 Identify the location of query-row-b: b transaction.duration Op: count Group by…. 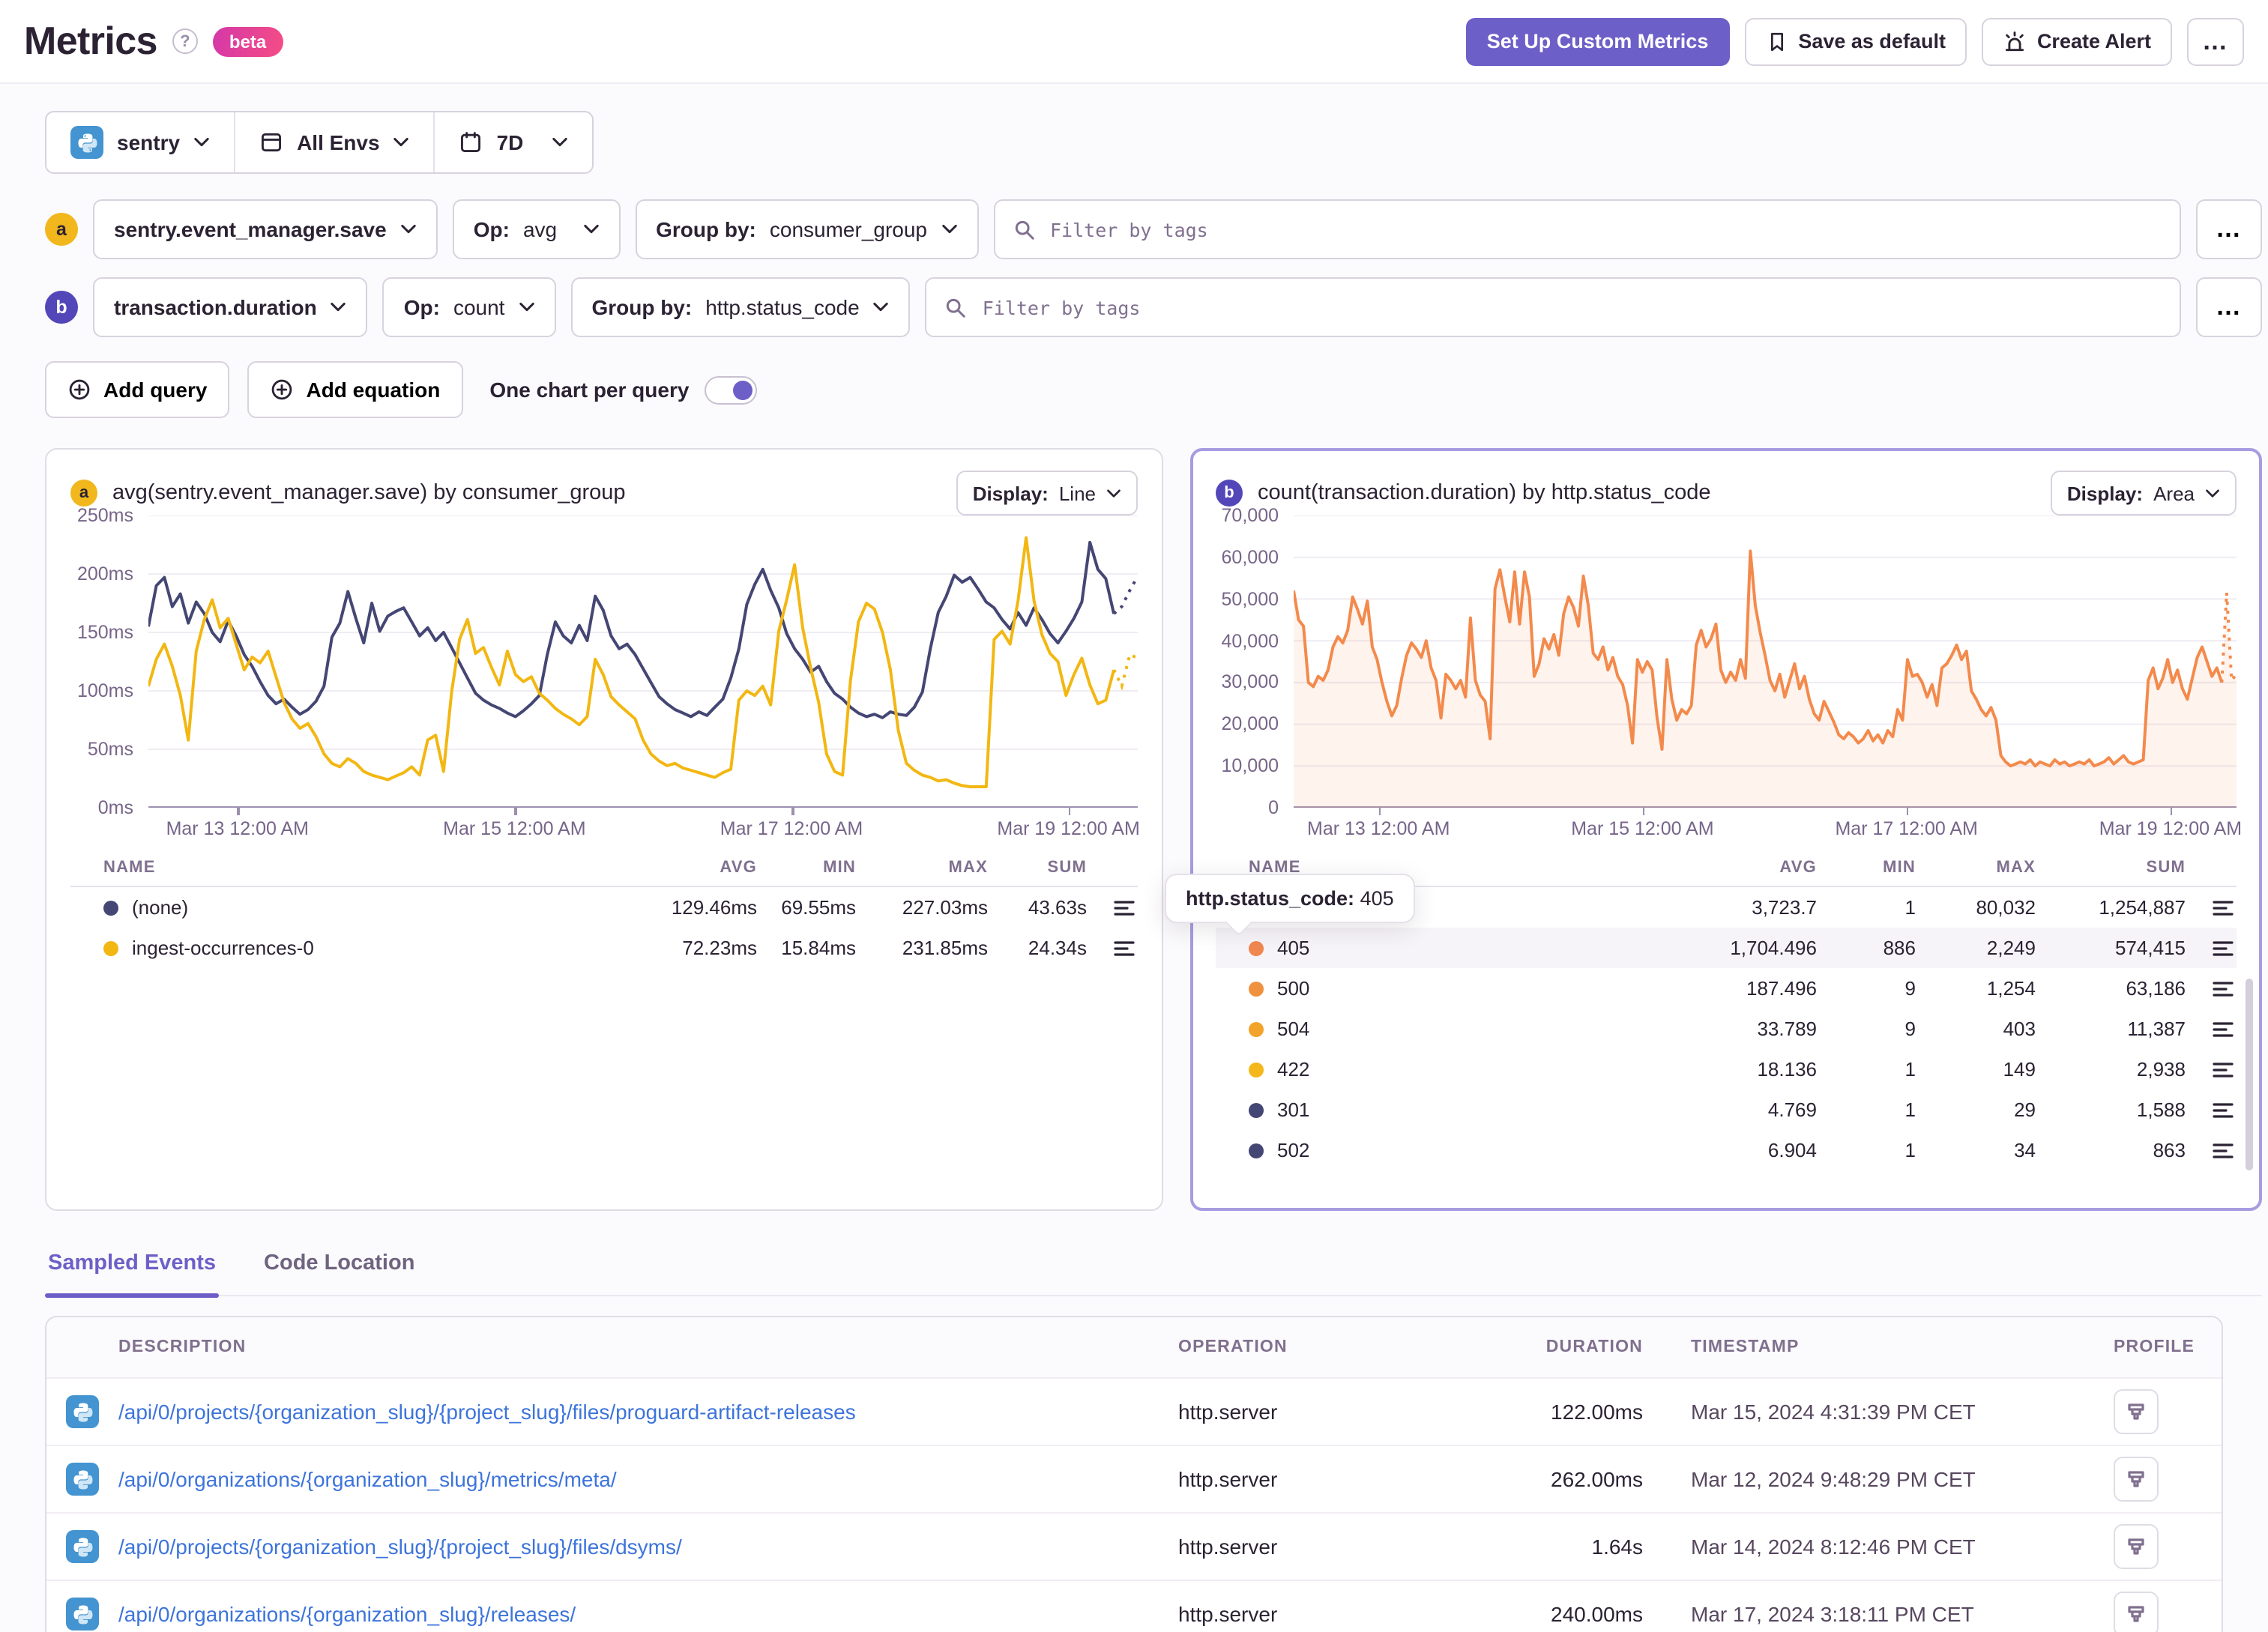
(1153, 307).